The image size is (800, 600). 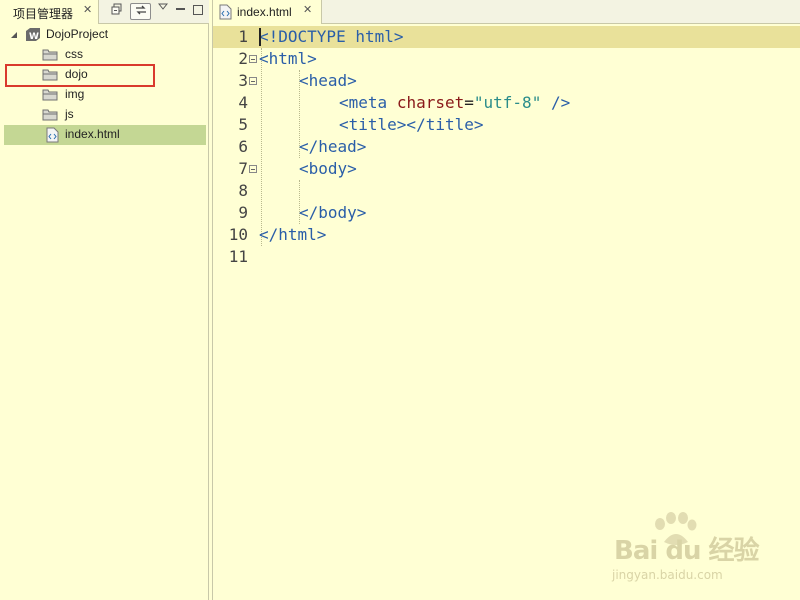 I want to click on watermark-url: jingyan.baidu.com, so click(x=667, y=575).